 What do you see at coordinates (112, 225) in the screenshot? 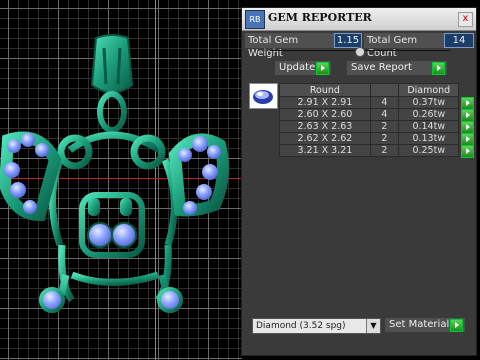
I see `snout` at bounding box center [112, 225].